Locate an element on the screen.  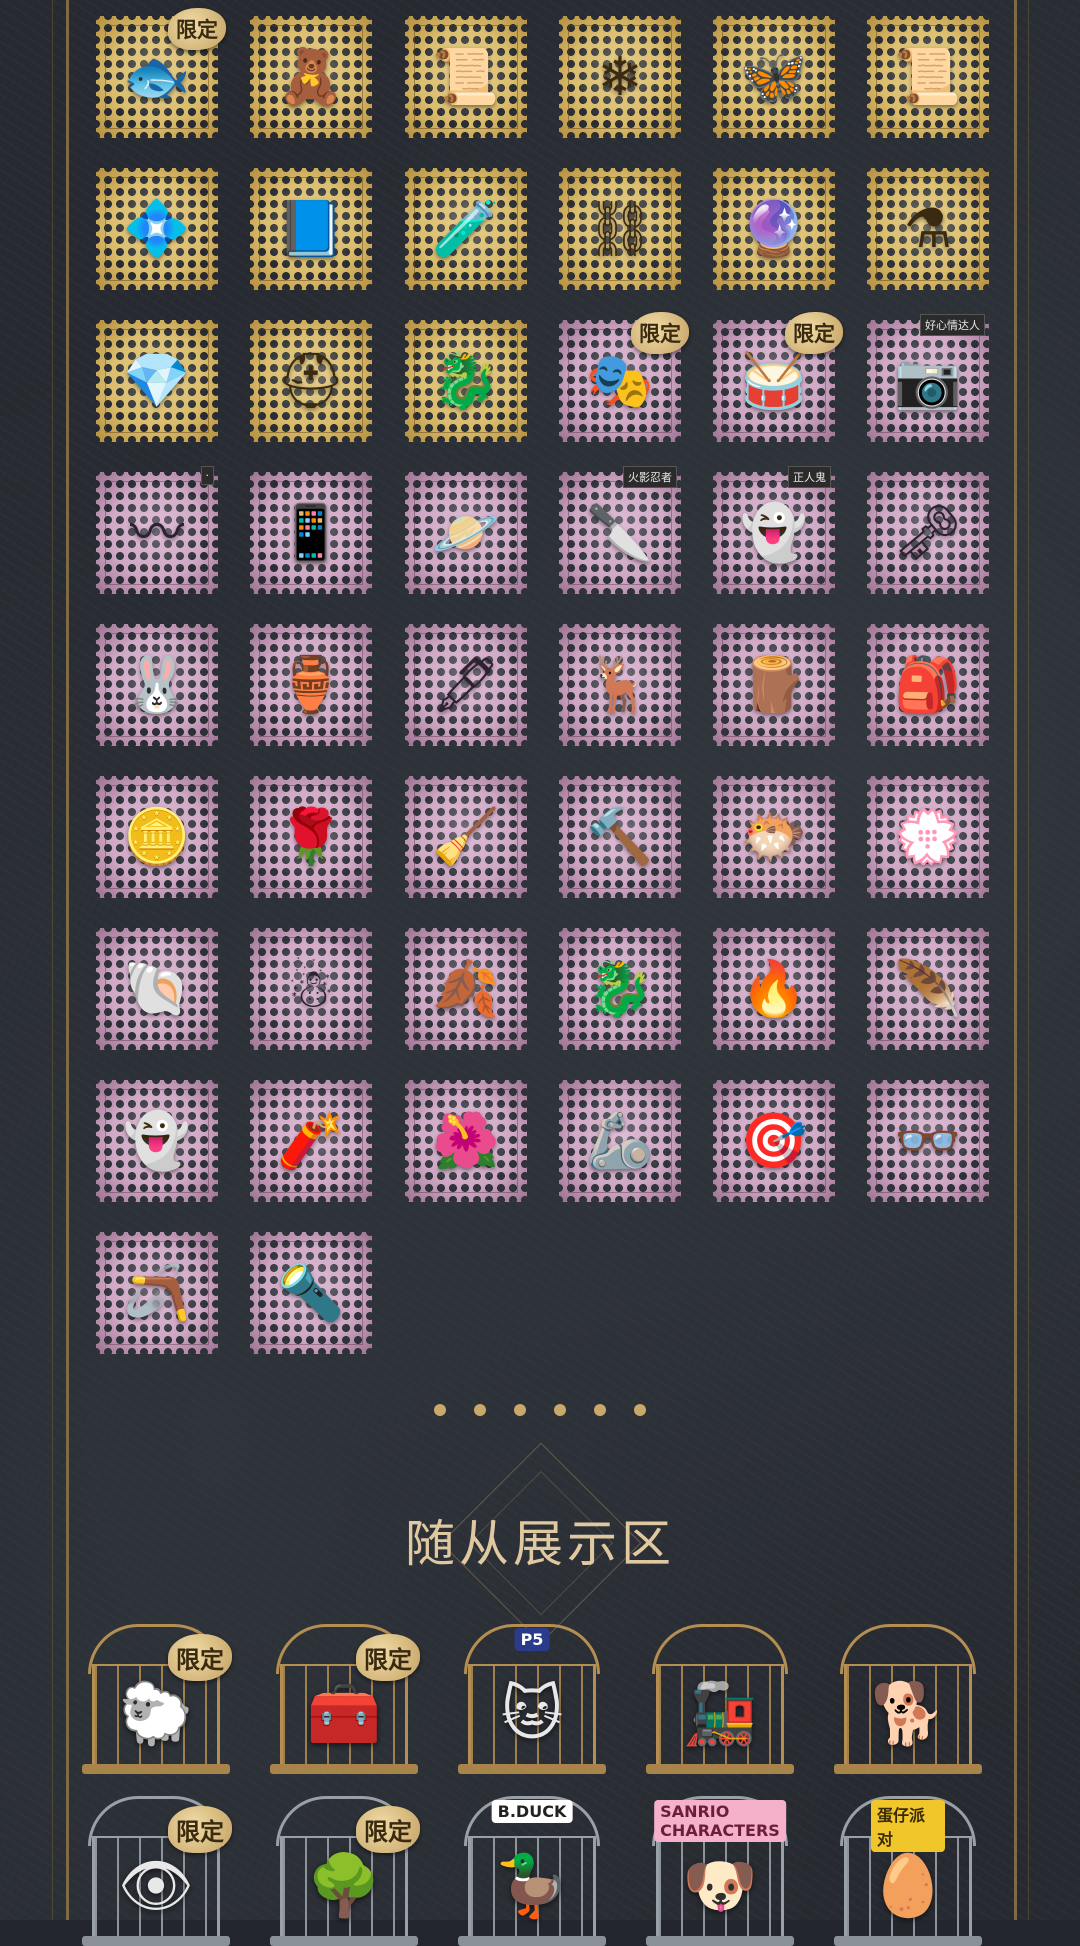
stamp-inner-panel: 📜 is located at coordinates (928, 77).